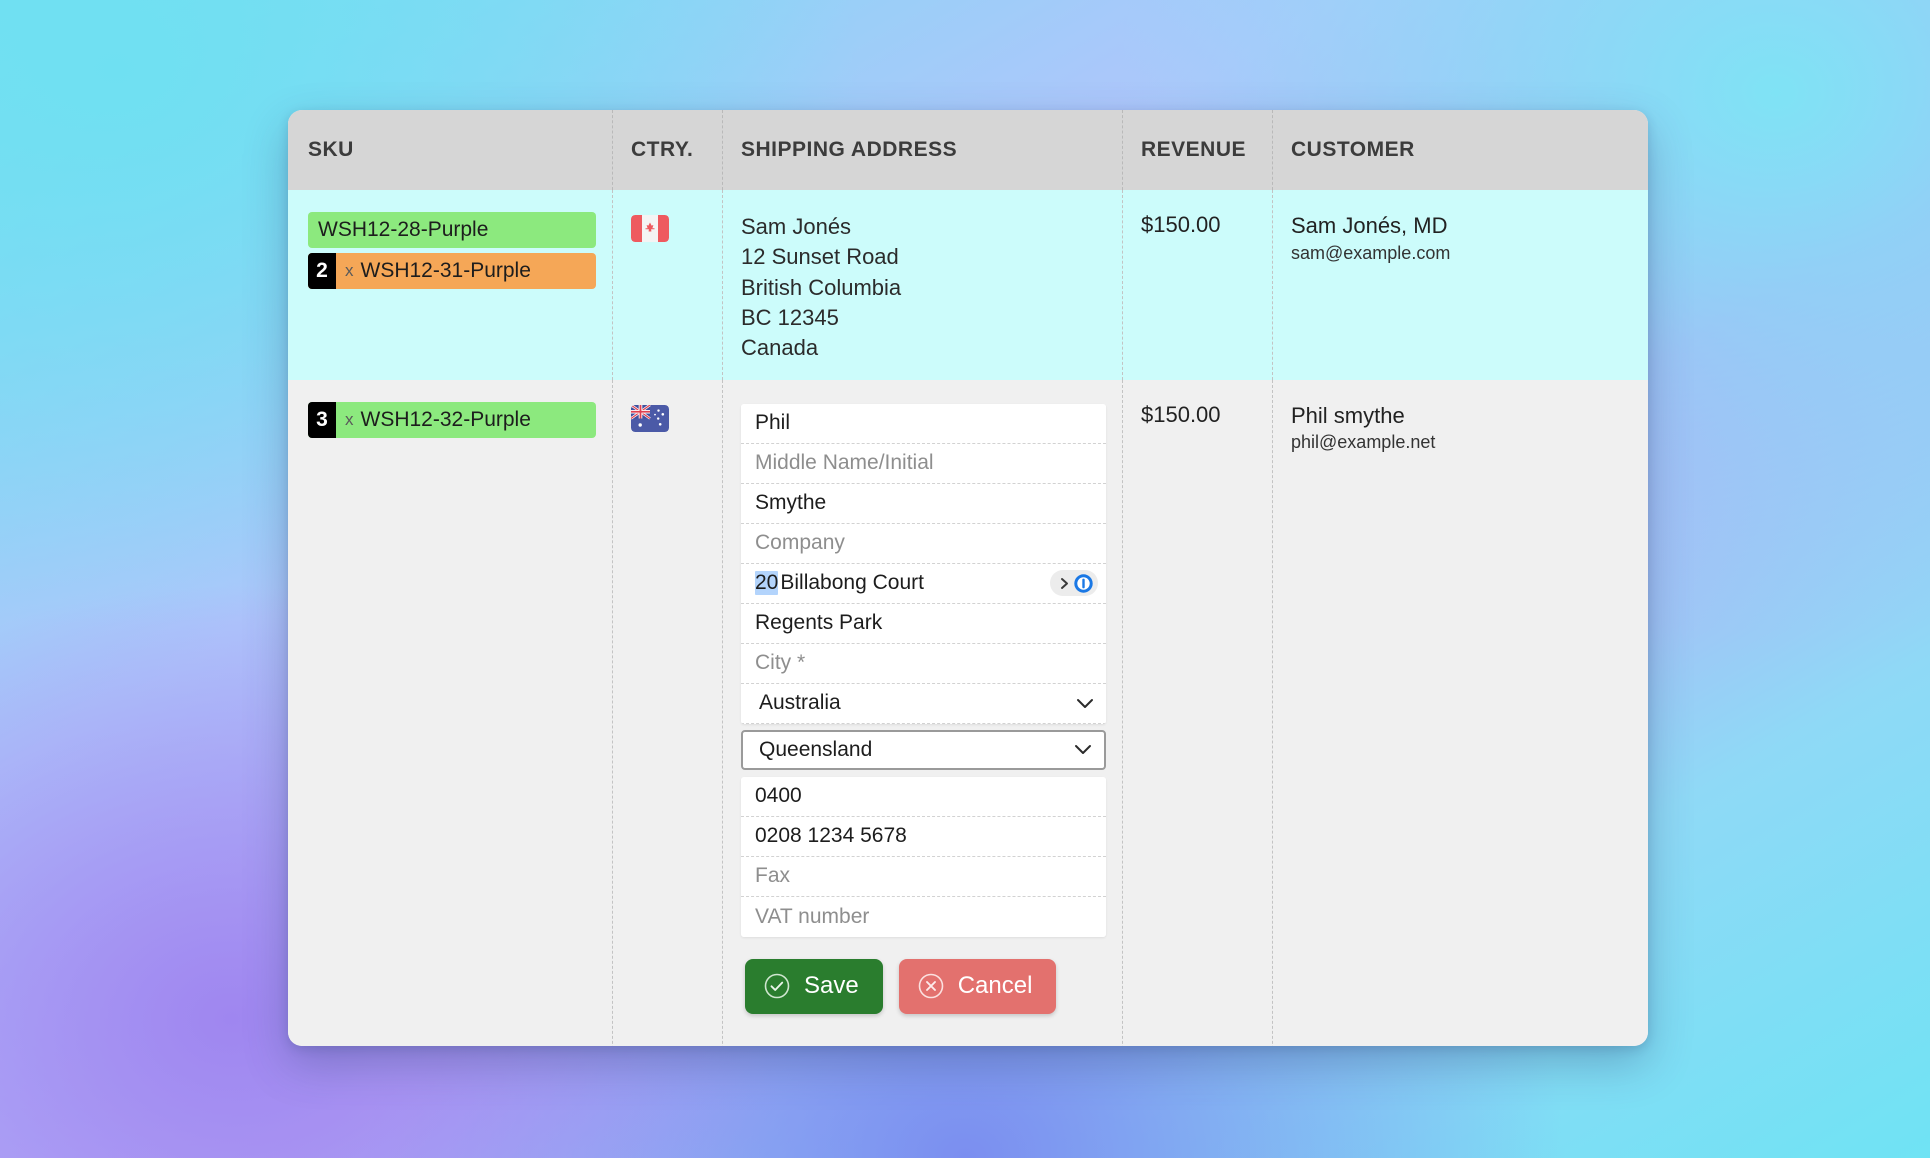  I want to click on street-address-1-field: 20 Billabong Court, so click(923, 583).